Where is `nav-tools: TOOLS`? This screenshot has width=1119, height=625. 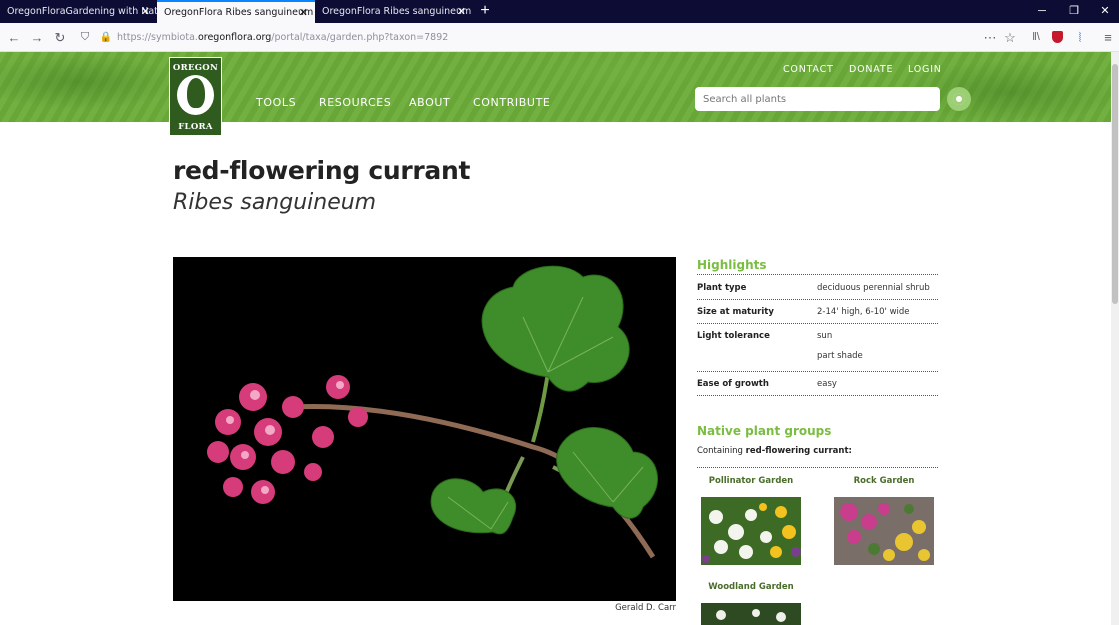
nav-tools: TOOLS is located at coordinates (276, 102).